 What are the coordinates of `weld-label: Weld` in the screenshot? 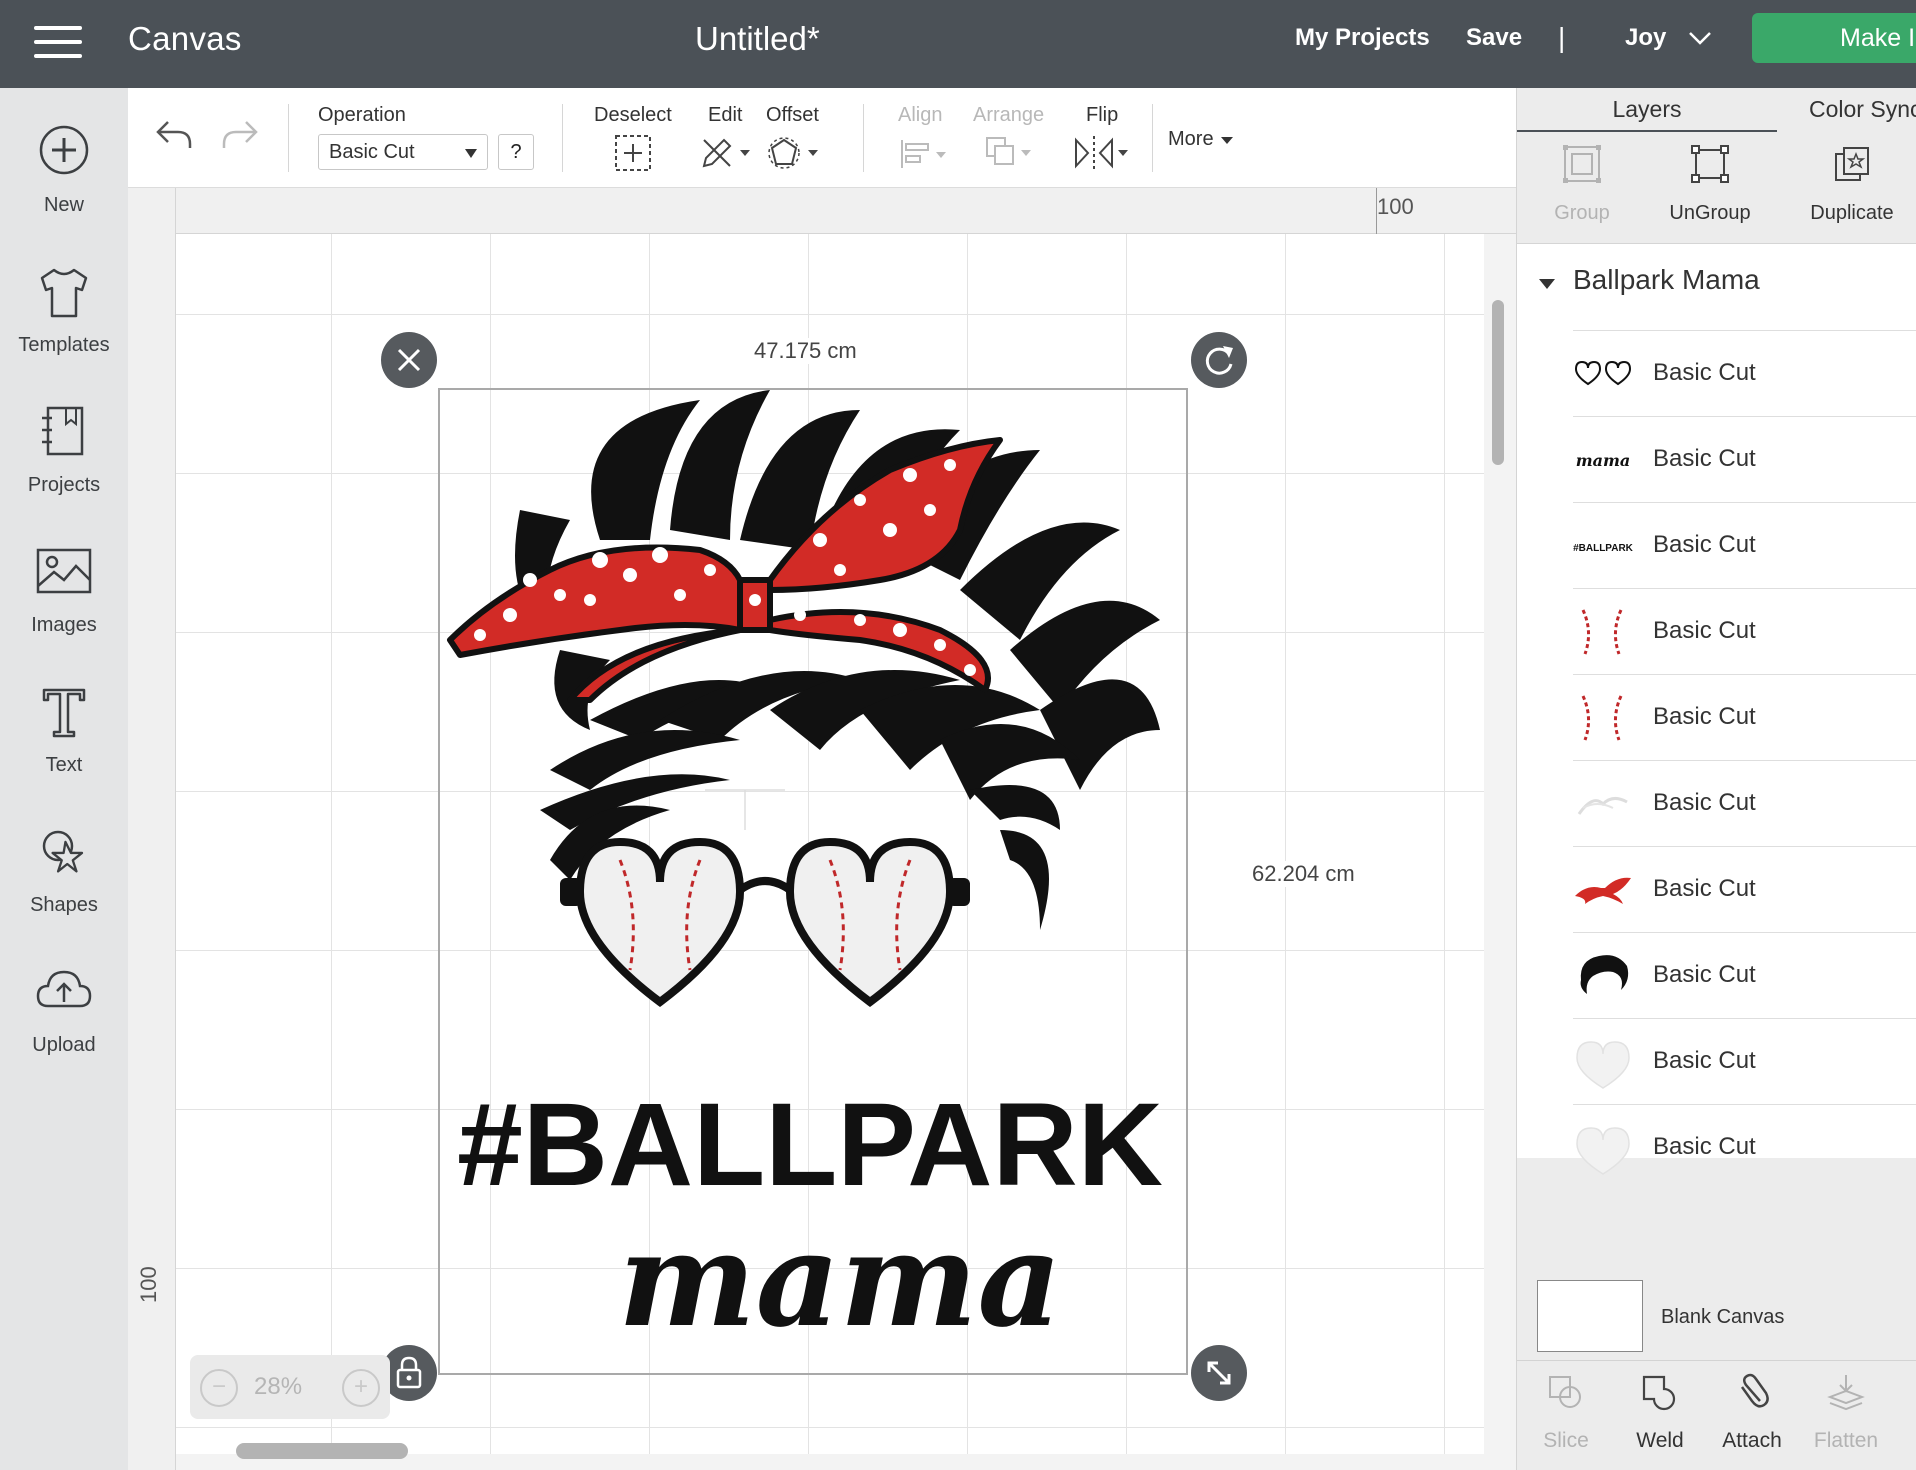 It's located at (1660, 1440).